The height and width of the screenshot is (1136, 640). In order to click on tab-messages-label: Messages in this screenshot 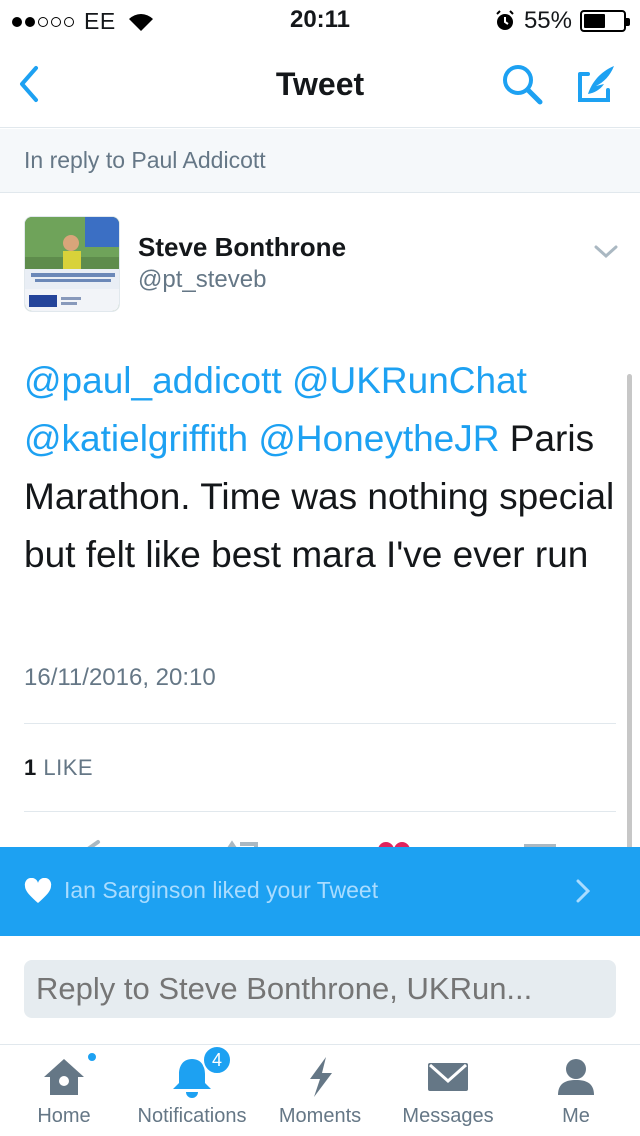, I will do `click(448, 1116)`.